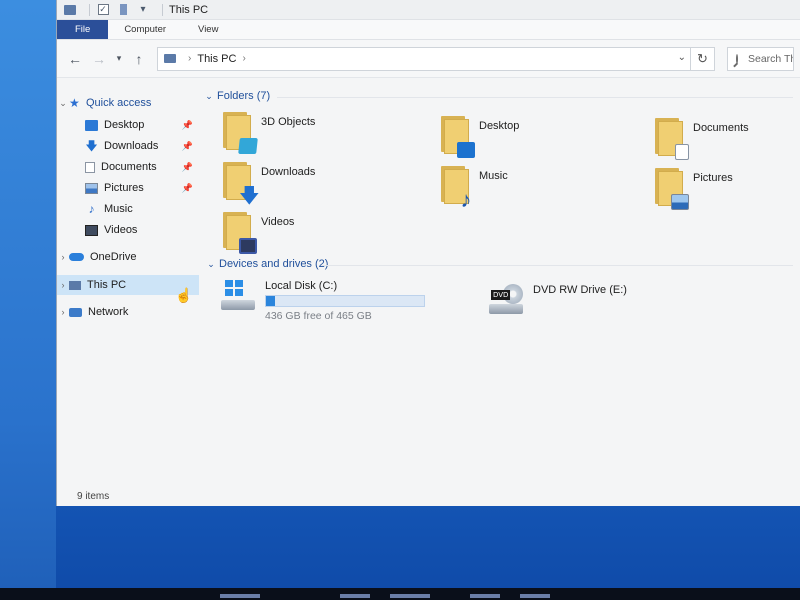  Describe the element at coordinates (189, 9) in the screenshot. I see `window-title: This PC` at that location.